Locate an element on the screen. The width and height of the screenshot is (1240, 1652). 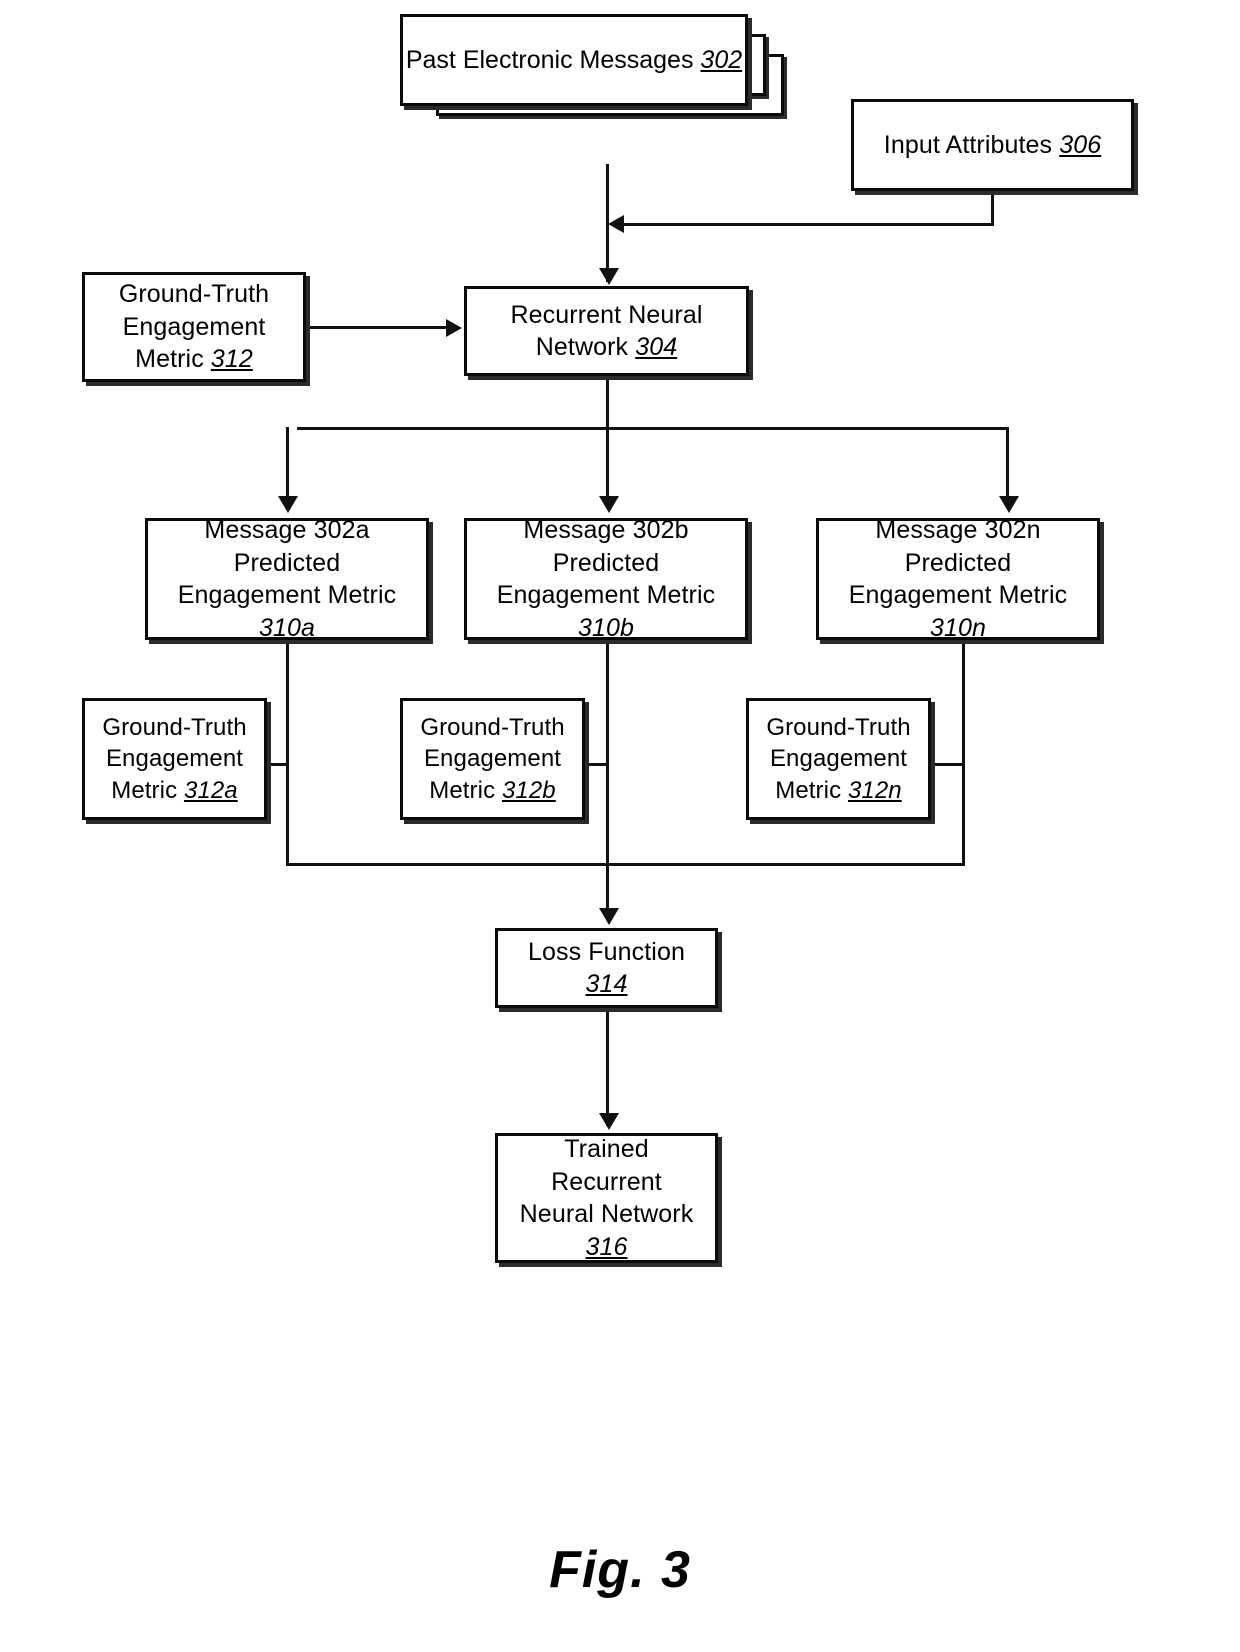
trained-rnn-line1: Trained Recurrent is located at coordinates (606, 1165).